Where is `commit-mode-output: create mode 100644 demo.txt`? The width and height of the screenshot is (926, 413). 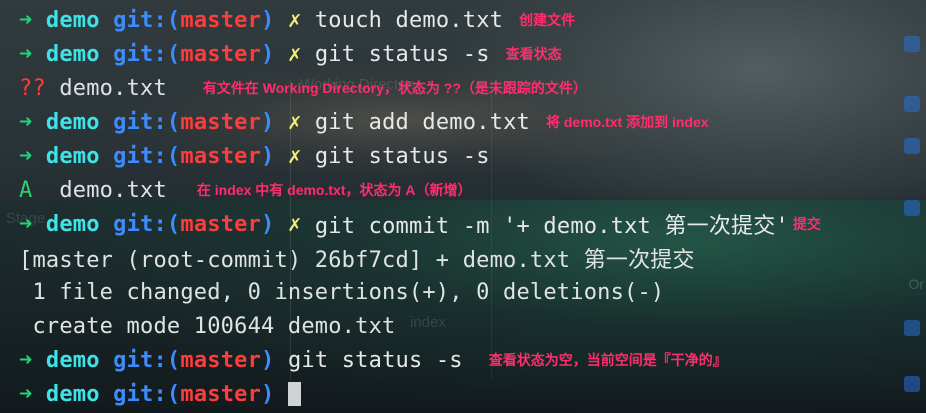
commit-mode-output: create mode 100644 demo.txt is located at coordinates (207, 326).